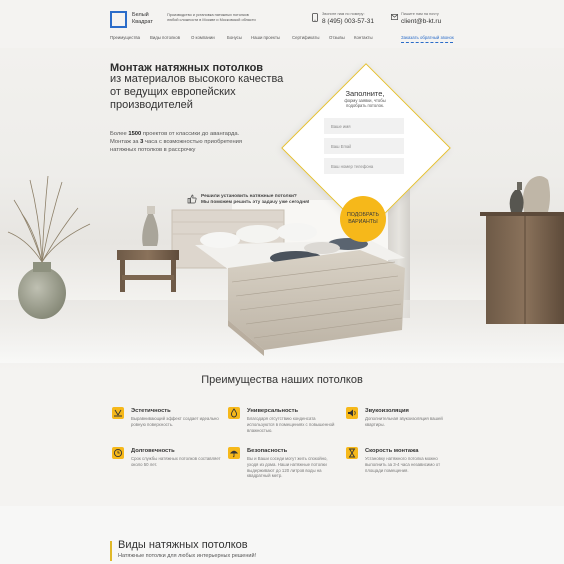 Image resolution: width=564 pixels, height=564 pixels. I want to click on thumbs-up-icon, so click(192, 199).